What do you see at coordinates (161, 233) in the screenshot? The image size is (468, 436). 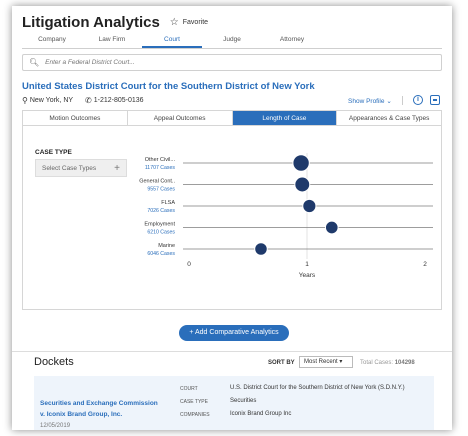 I see `category-cases-label: 6210 Cases` at bounding box center [161, 233].